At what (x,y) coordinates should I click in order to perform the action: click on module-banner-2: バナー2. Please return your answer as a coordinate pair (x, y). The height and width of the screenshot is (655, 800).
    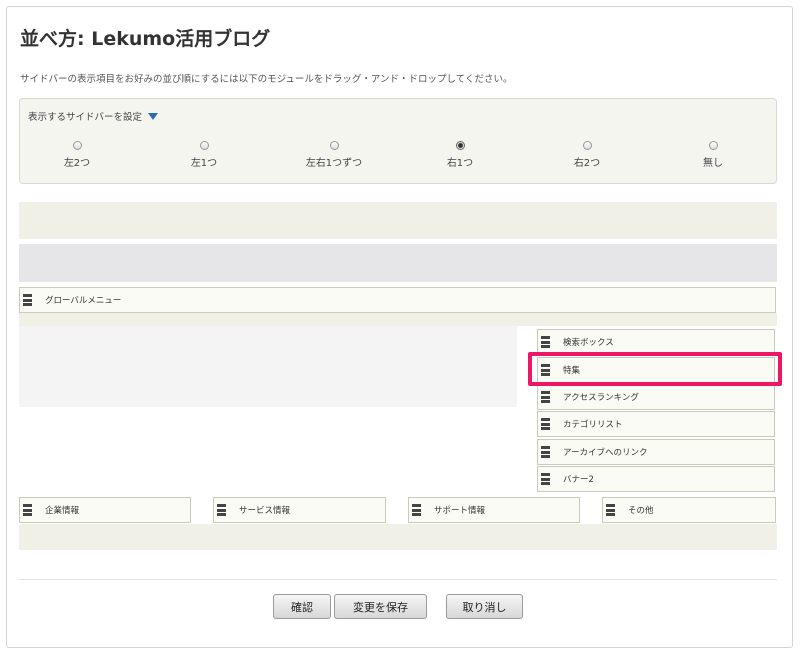
    Looking at the image, I should click on (656, 479).